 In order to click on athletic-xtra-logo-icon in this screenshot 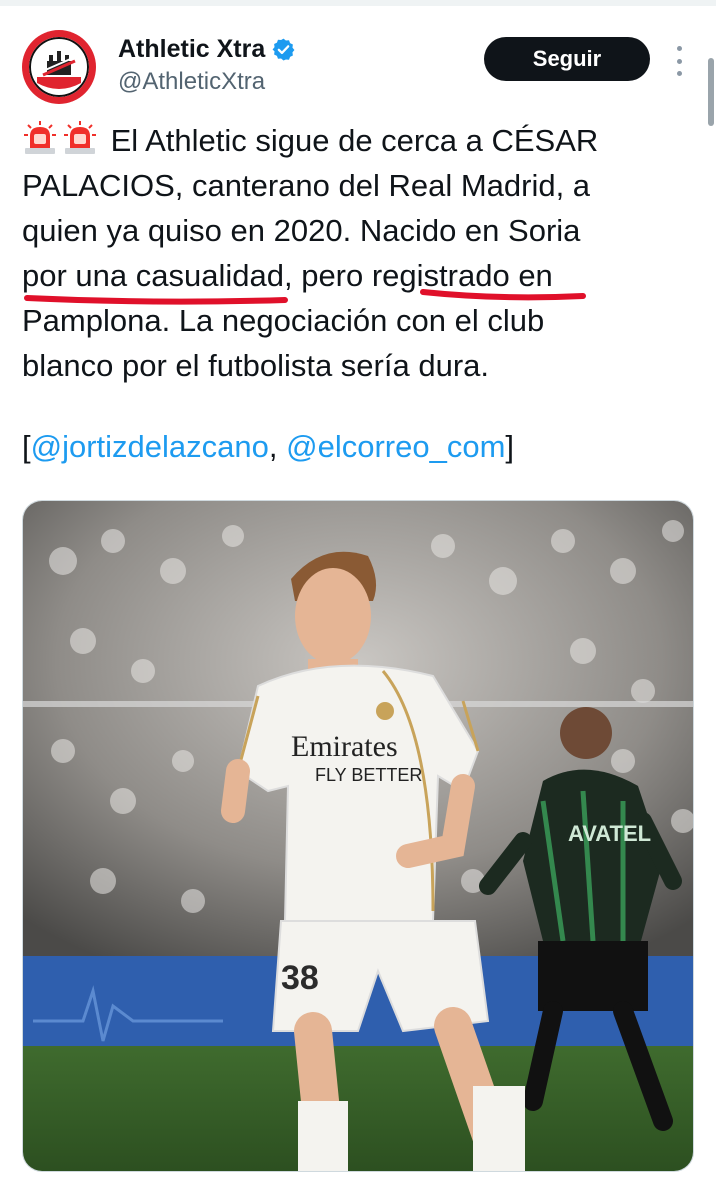, I will do `click(59, 67)`.